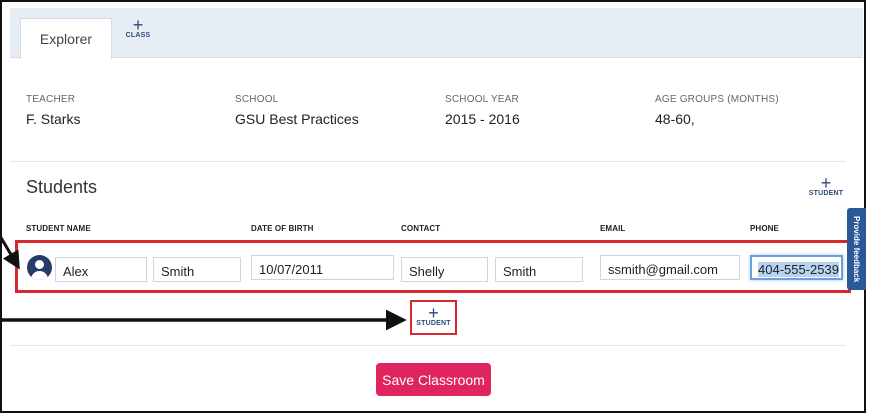  I want to click on feedback-label: Provide feedback, so click(856, 249).